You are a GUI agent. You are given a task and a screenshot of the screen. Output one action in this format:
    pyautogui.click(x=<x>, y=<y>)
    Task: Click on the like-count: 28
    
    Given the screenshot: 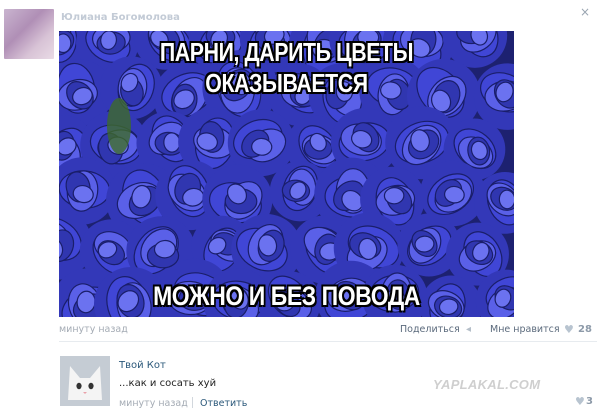 What is the action you would take?
    pyautogui.click(x=585, y=329)
    